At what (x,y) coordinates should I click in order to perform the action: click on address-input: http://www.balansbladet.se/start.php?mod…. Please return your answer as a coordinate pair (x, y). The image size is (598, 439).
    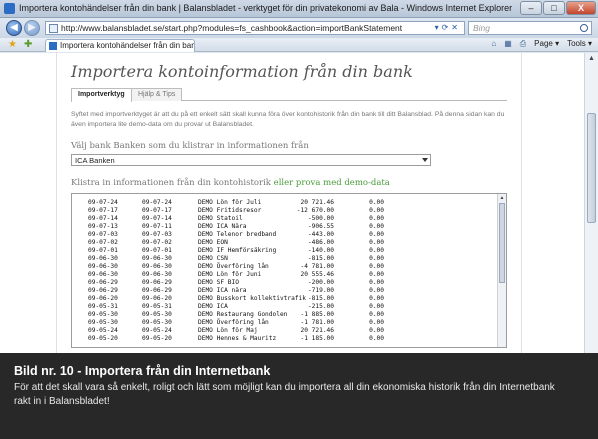
    Looking at the image, I should click on (255, 28).